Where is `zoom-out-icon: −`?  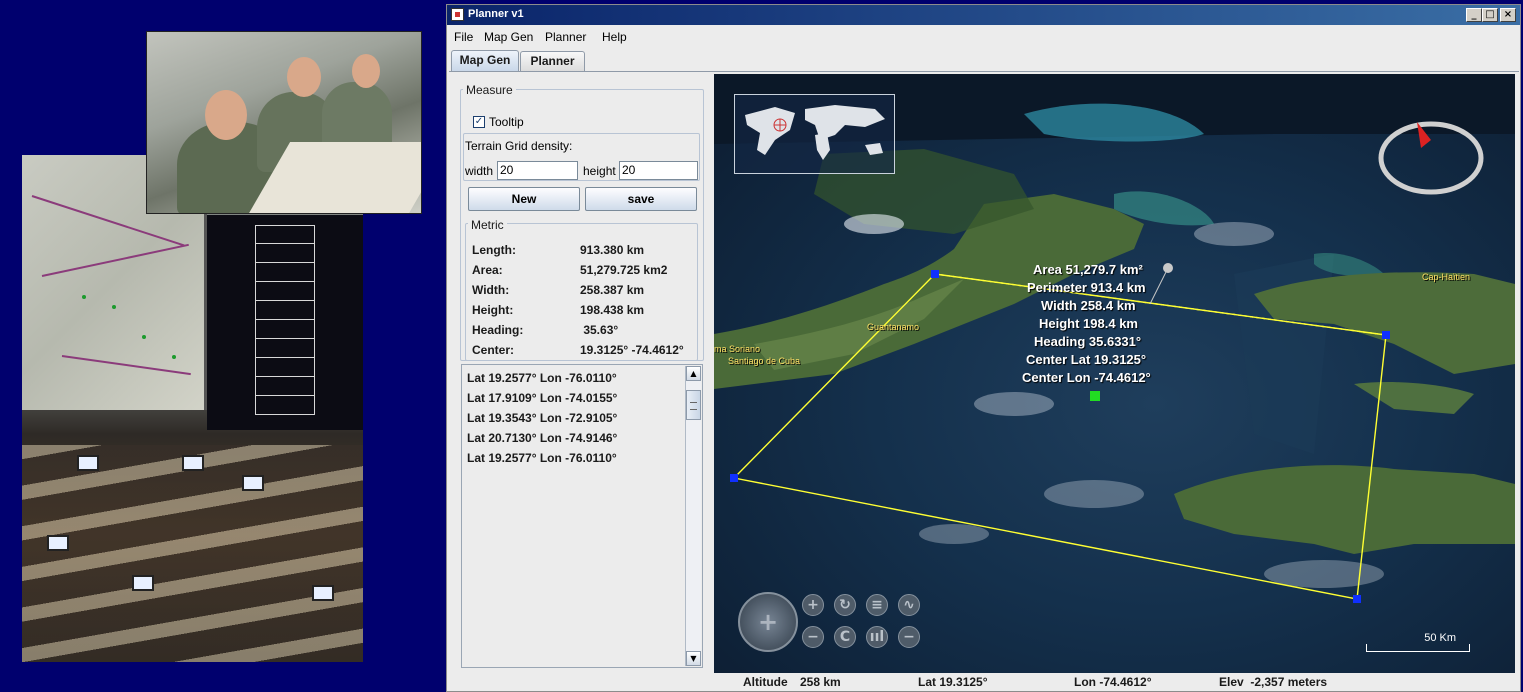
zoom-out-icon: − is located at coordinates (813, 637).